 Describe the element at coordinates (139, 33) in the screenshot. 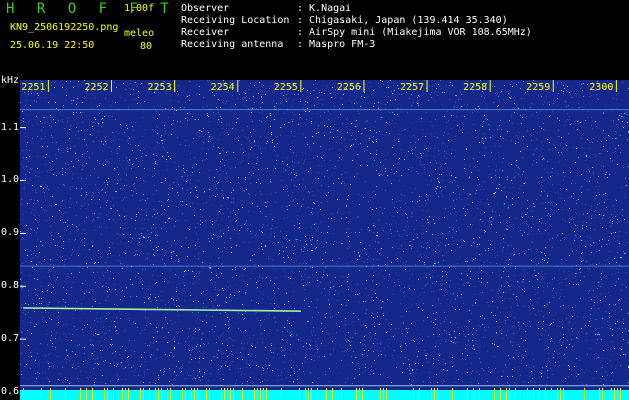

I see `mode-label: meleo` at that location.